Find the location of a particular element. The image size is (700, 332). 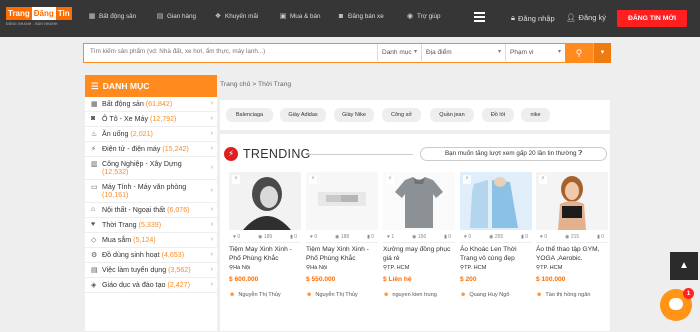

login-link: 🔒︎ Đăng nhập is located at coordinates (533, 18).